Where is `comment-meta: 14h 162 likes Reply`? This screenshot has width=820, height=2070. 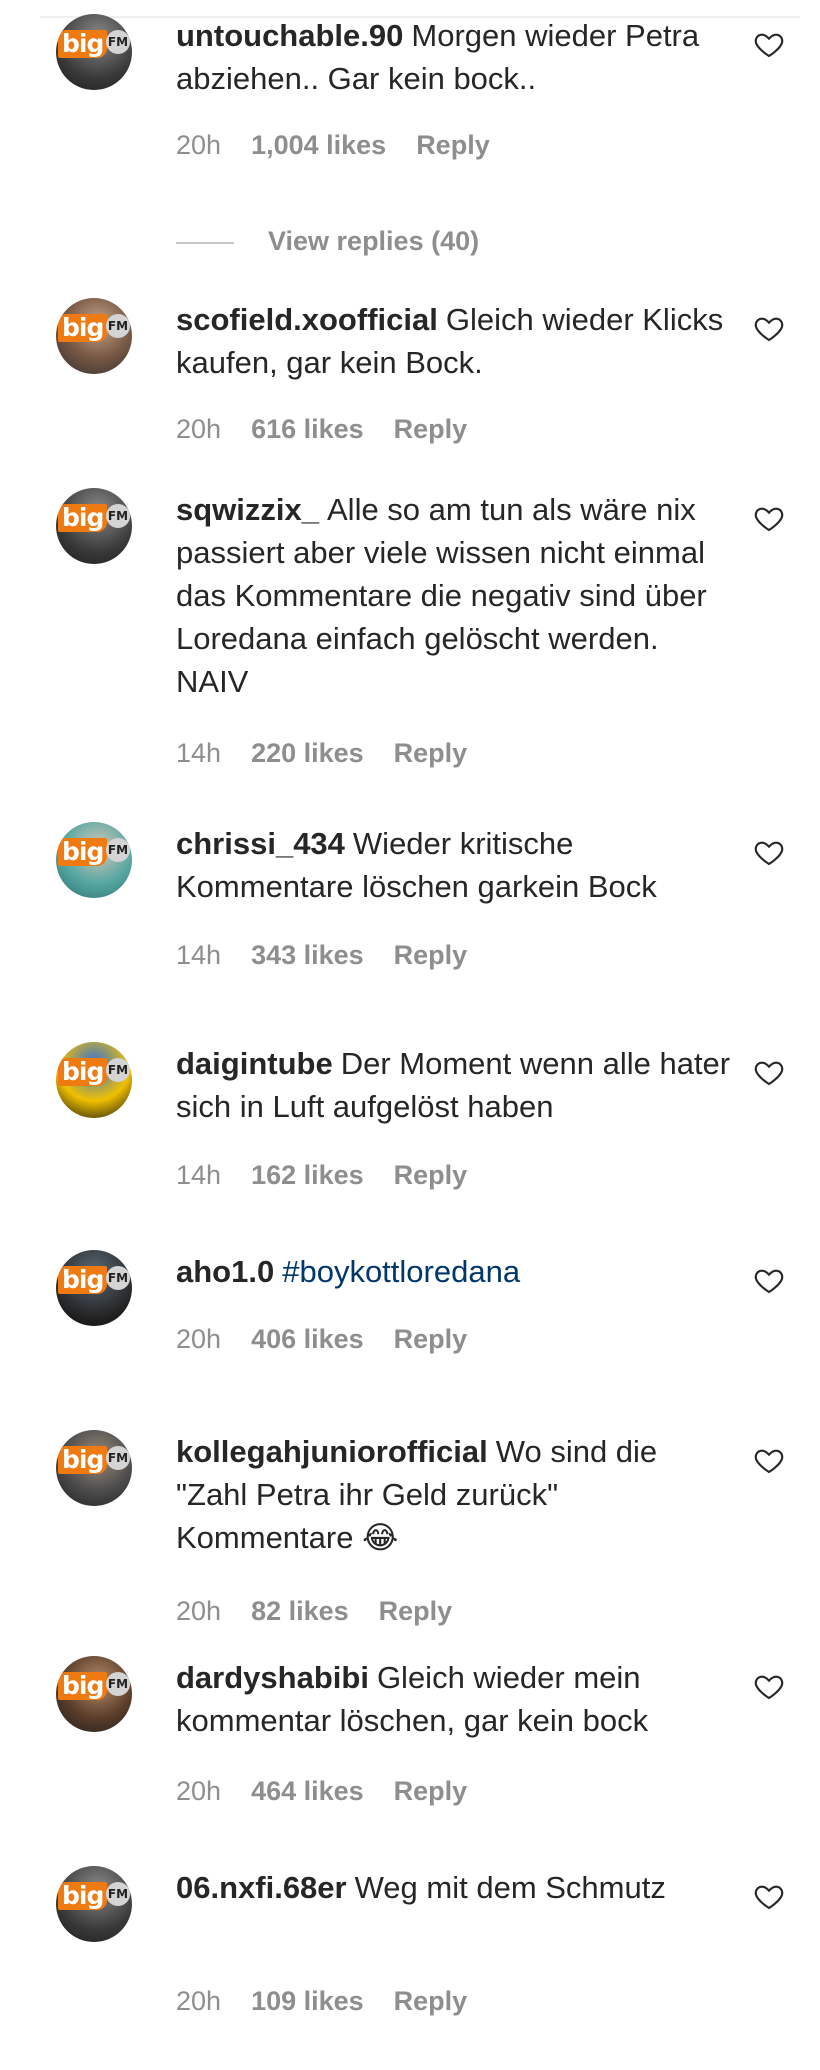 comment-meta: 14h 162 likes Reply is located at coordinates (336, 1175).